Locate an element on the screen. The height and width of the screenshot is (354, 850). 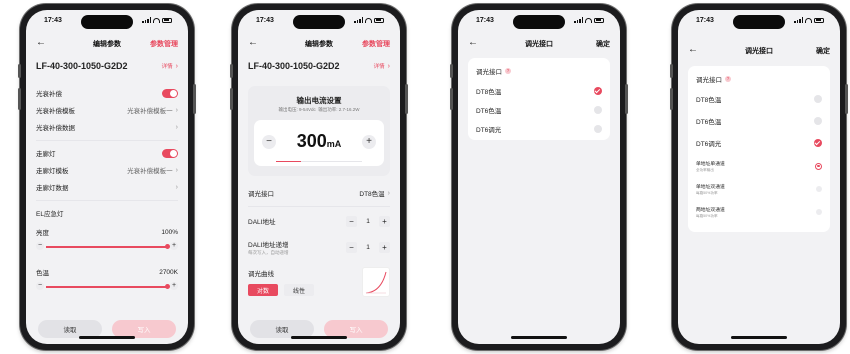
color-temp-slider: − + is located at coordinates (107, 286).